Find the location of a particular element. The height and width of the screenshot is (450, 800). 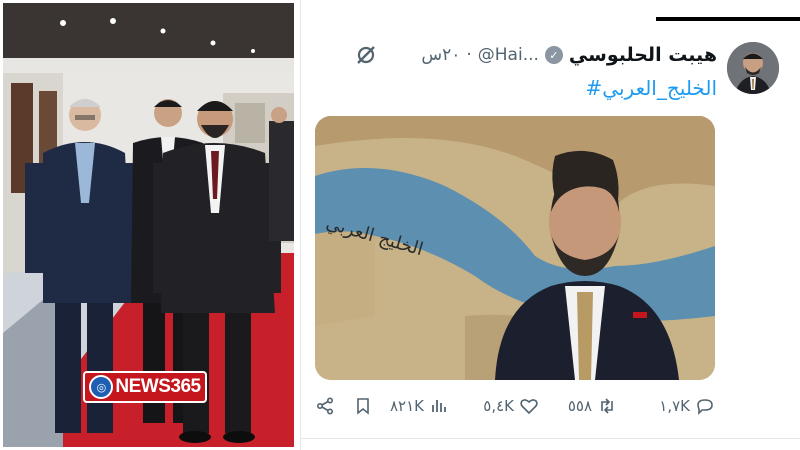

verified-badge-icon: ✓ is located at coordinates (553, 55).